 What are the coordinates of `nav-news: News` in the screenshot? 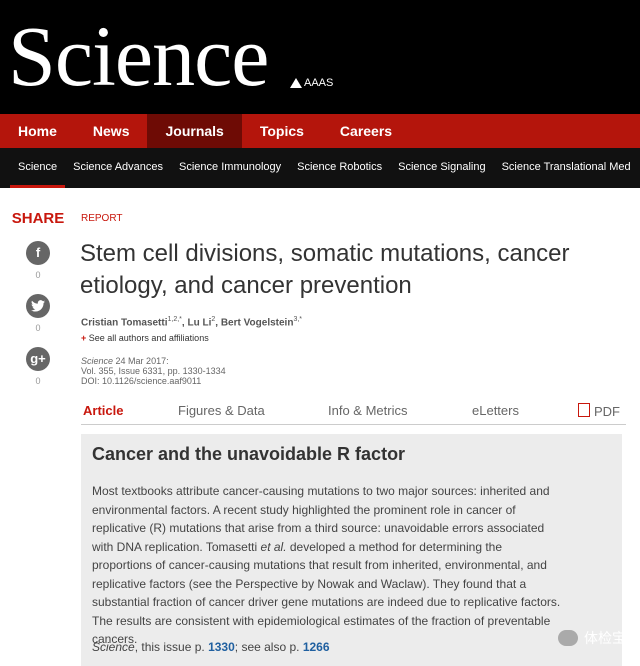 It's located at (111, 131).